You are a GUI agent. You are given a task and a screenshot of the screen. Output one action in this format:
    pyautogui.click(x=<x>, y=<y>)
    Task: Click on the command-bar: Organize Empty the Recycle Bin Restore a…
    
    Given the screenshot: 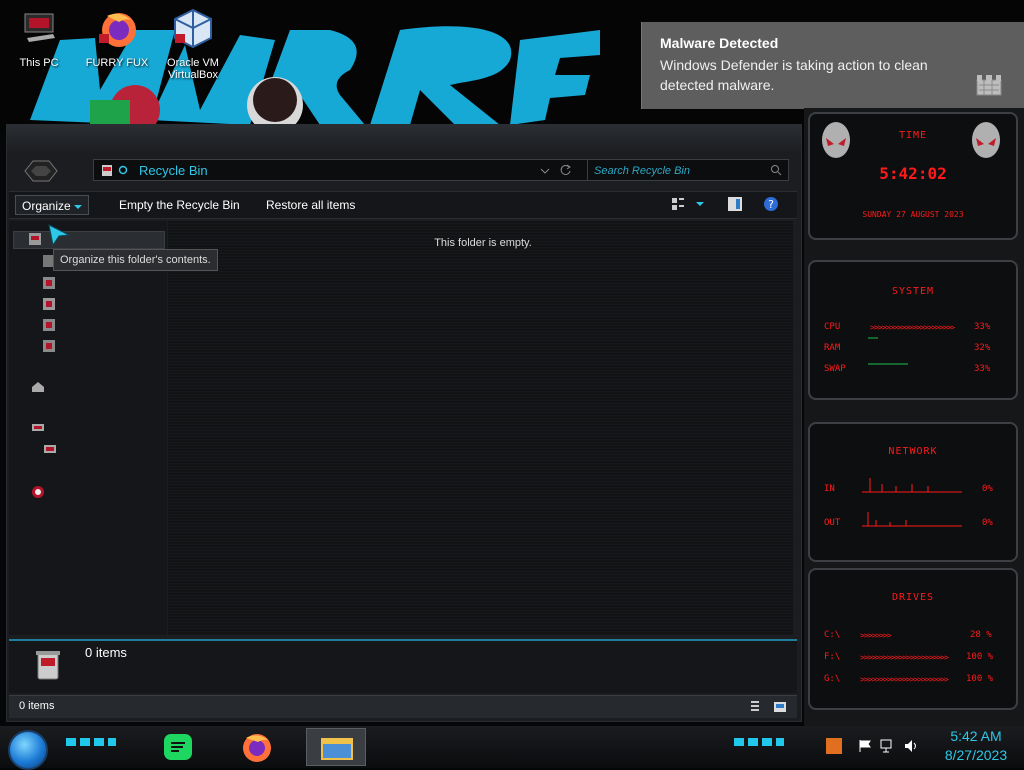 What is the action you would take?
    pyautogui.click(x=403, y=205)
    